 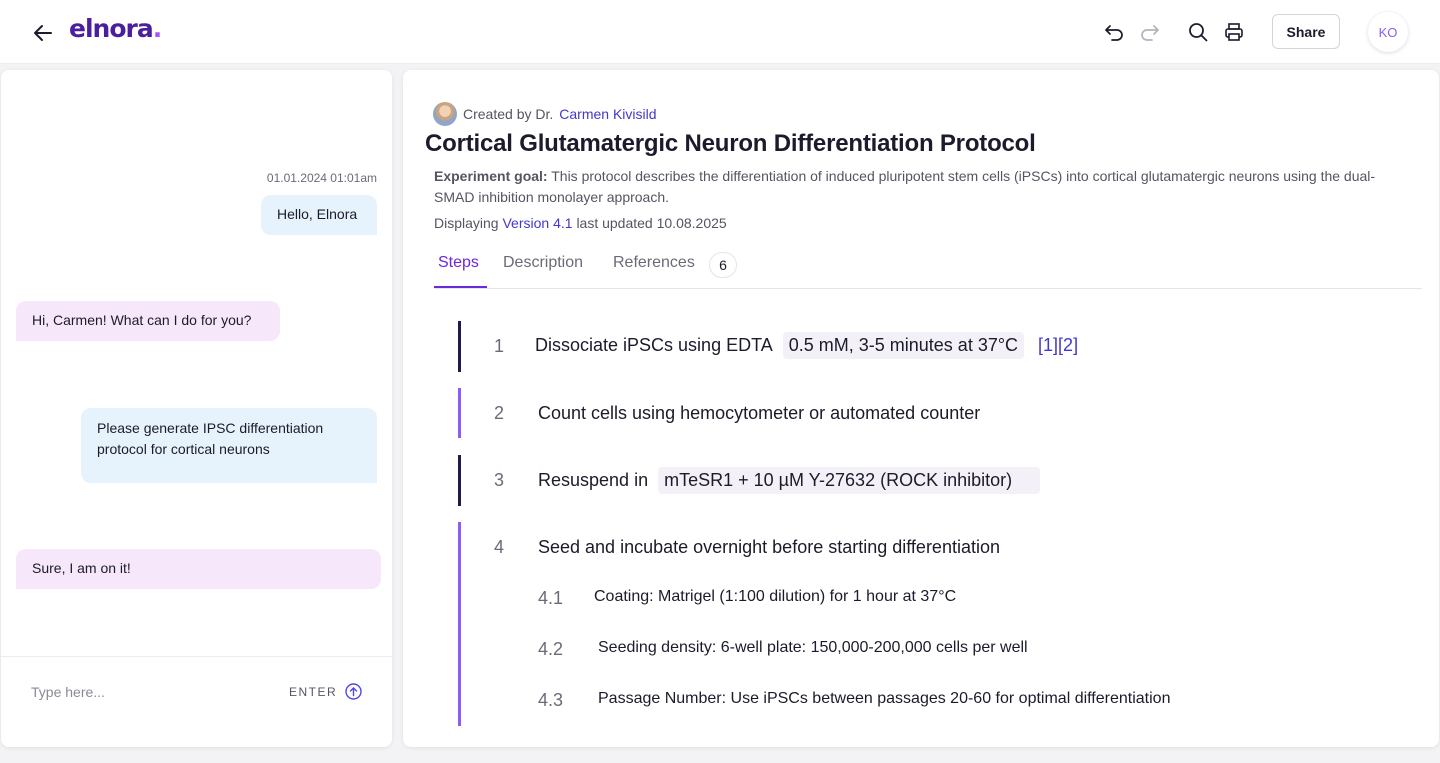 I want to click on substep-number: 4.2, so click(x=551, y=649).